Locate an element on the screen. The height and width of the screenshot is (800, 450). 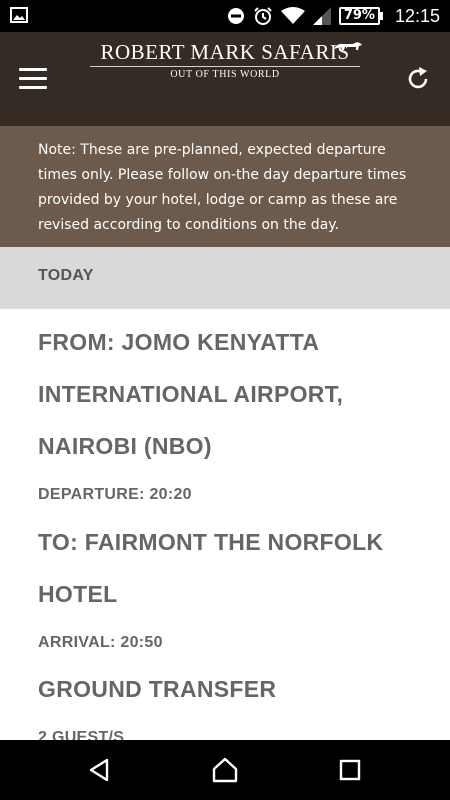
from-location-line-3: NAIROBI (NBO) is located at coordinates (125, 446).